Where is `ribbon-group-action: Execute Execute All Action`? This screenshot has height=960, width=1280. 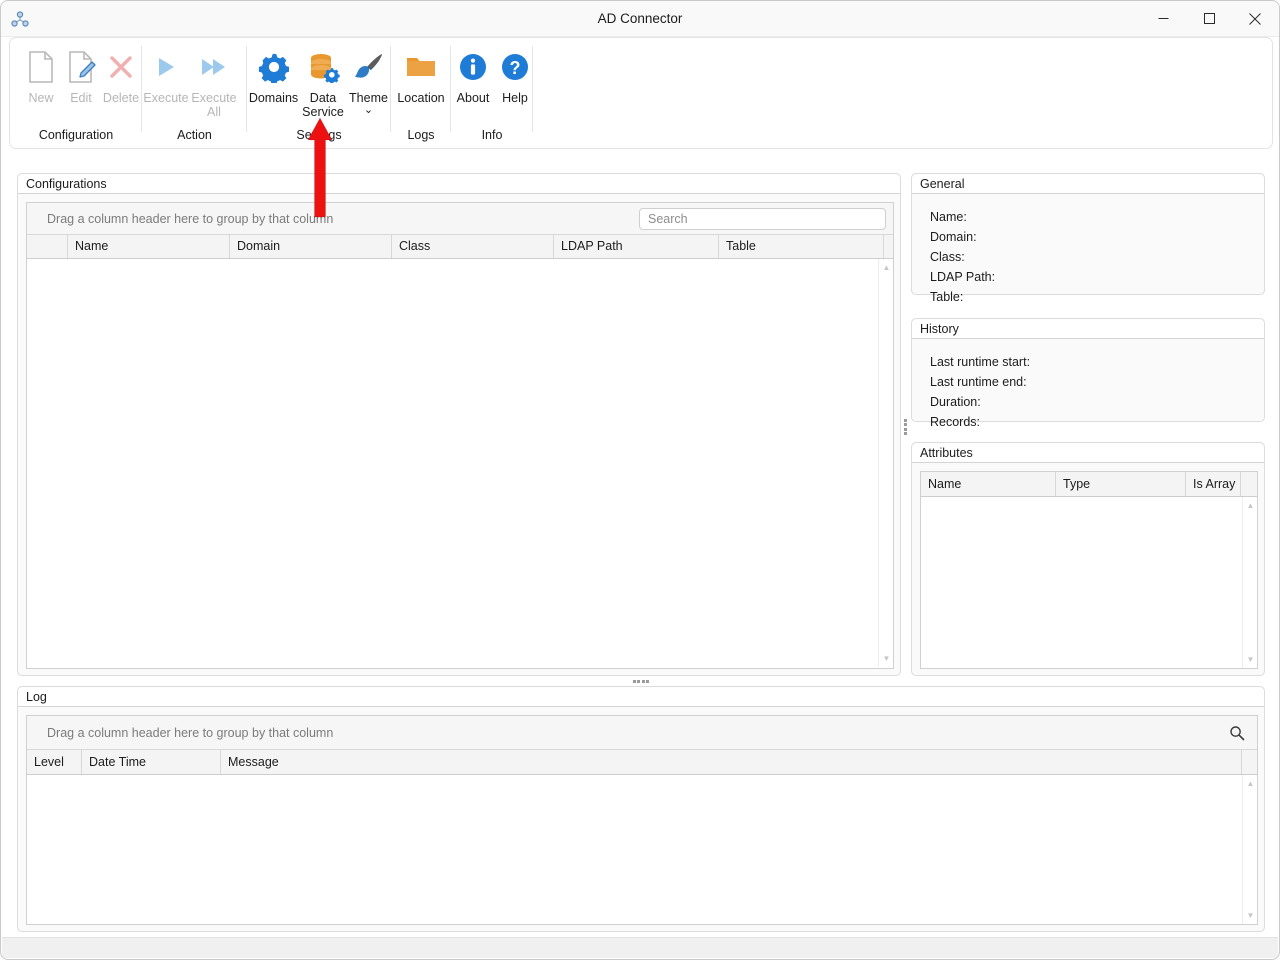 ribbon-group-action: Execute Execute All Action is located at coordinates (194, 93).